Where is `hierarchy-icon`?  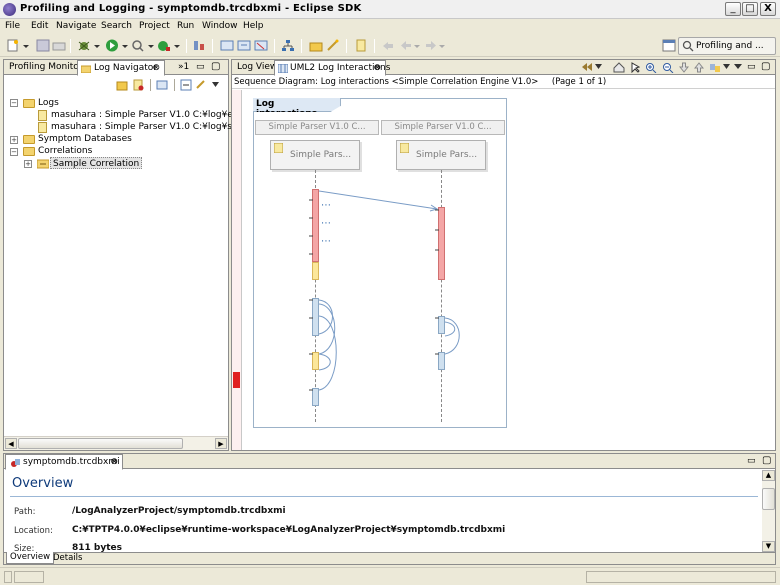
hierarchy-icon is located at coordinates (288, 45).